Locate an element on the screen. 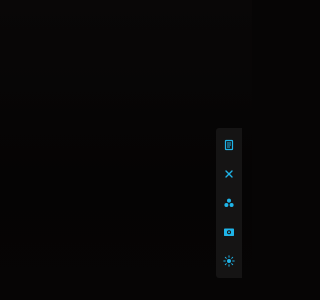  screen-capture-button is located at coordinates (229, 232).